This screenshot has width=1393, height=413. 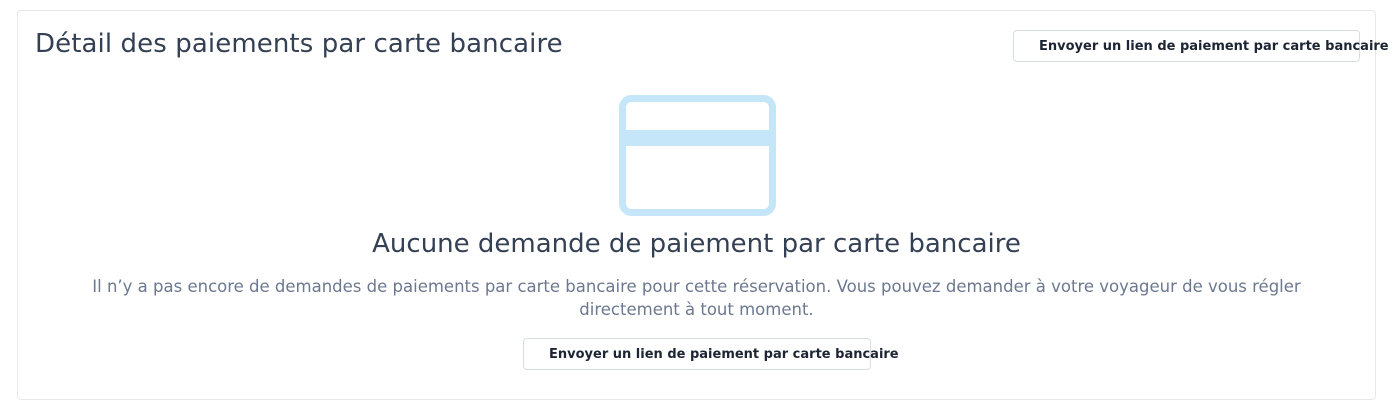 What do you see at coordinates (697, 155) in the screenshot?
I see `credit-card-icon` at bounding box center [697, 155].